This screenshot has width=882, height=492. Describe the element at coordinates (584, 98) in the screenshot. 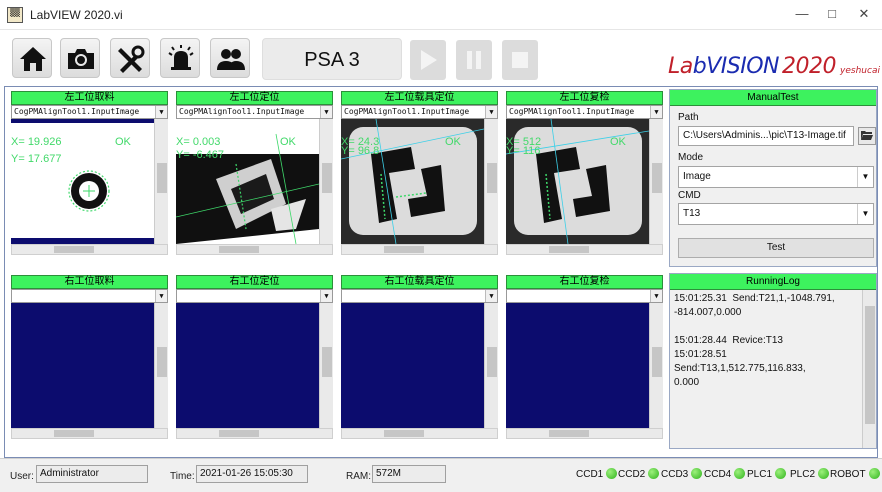

I see `camera-title: 左工位复检` at that location.